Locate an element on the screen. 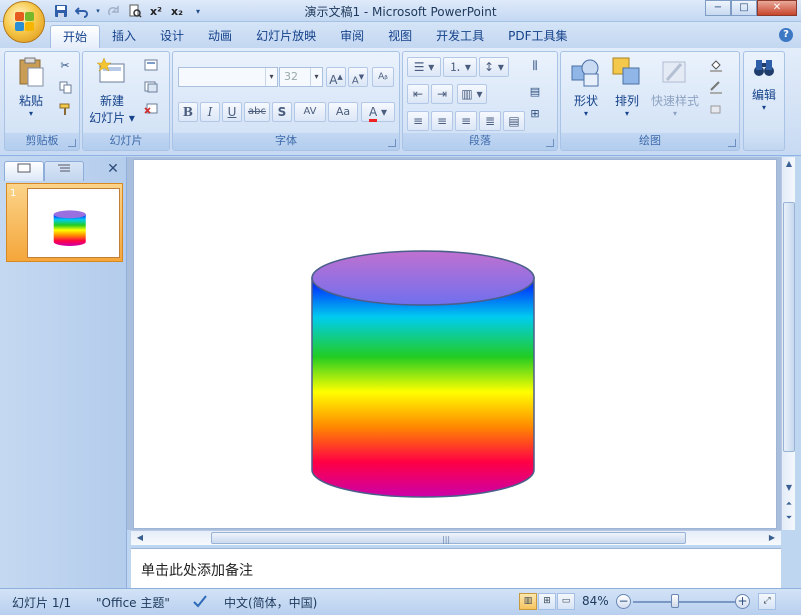 This screenshot has height=615, width=801. align-center-button: ≡ is located at coordinates (442, 121).